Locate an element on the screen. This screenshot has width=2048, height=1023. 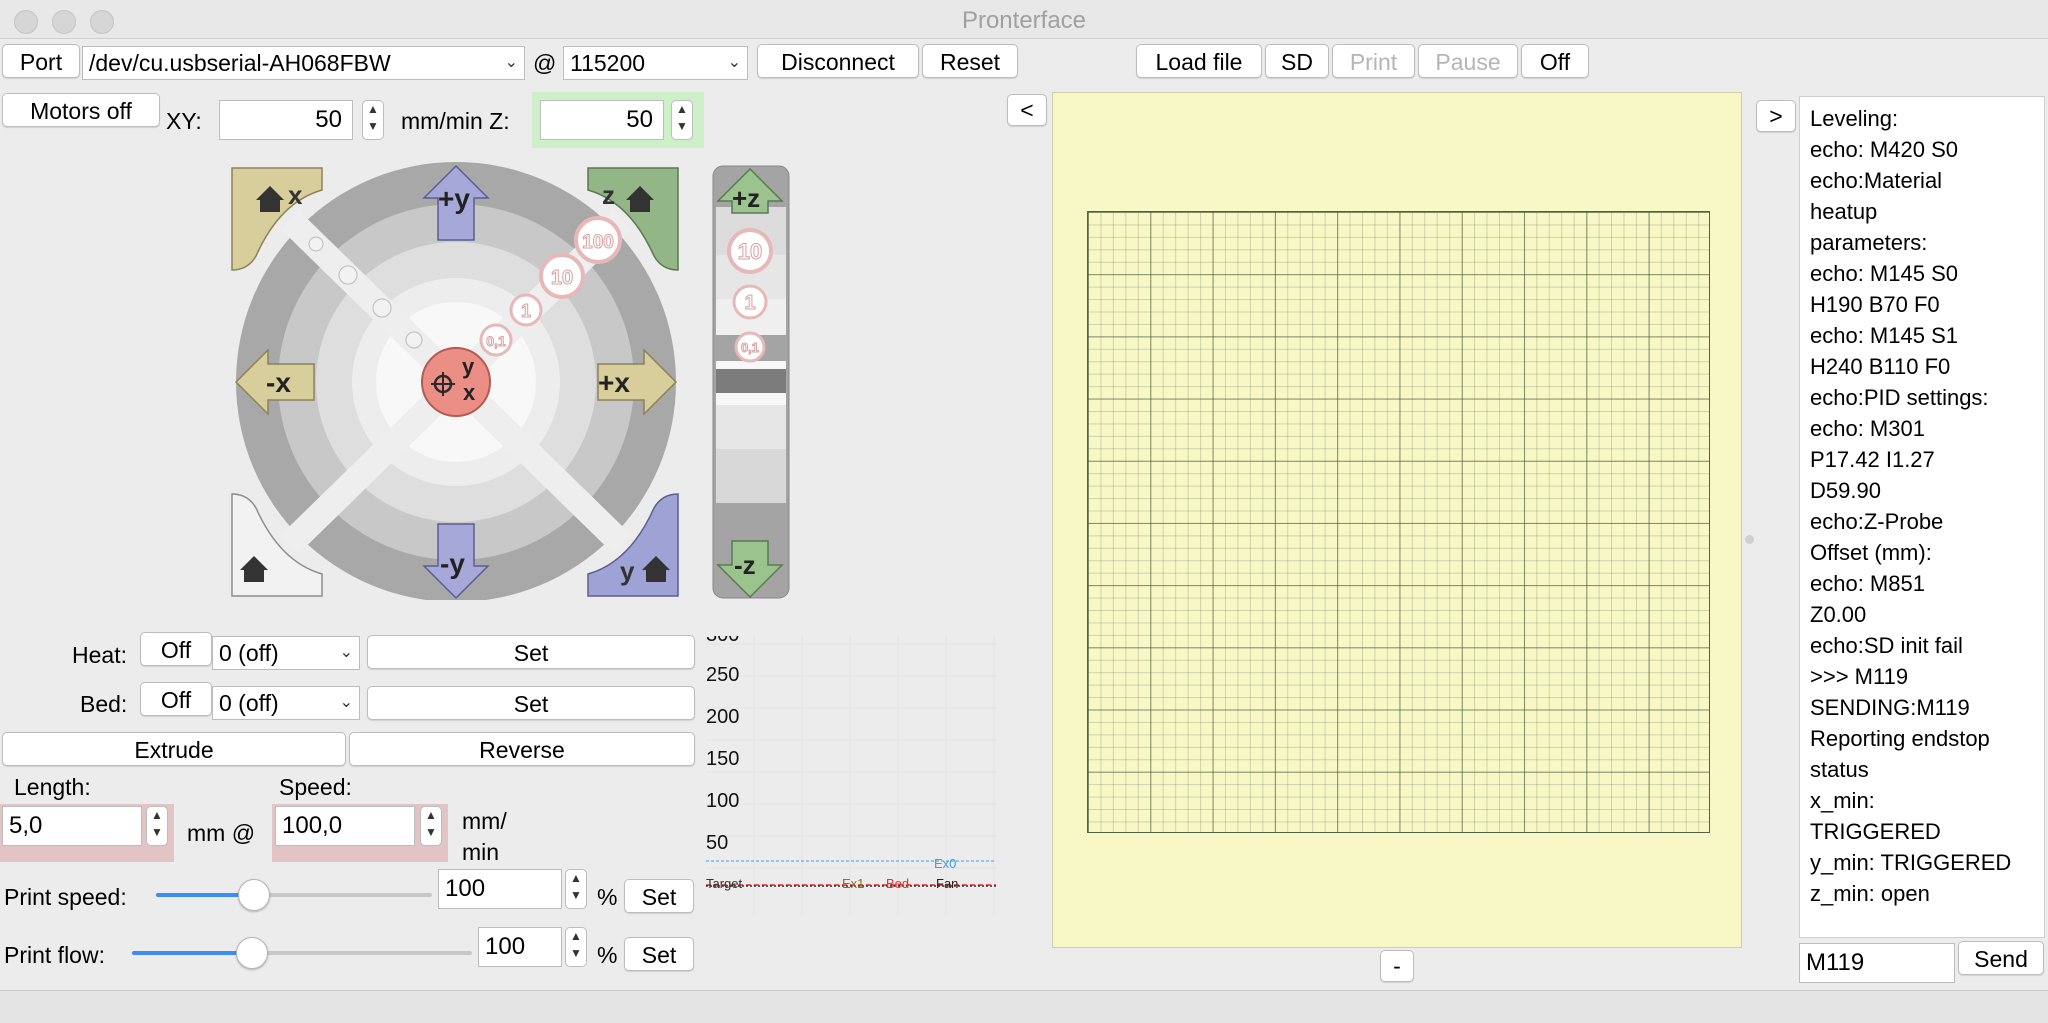
bed-set-button: Set is located at coordinates (531, 703).